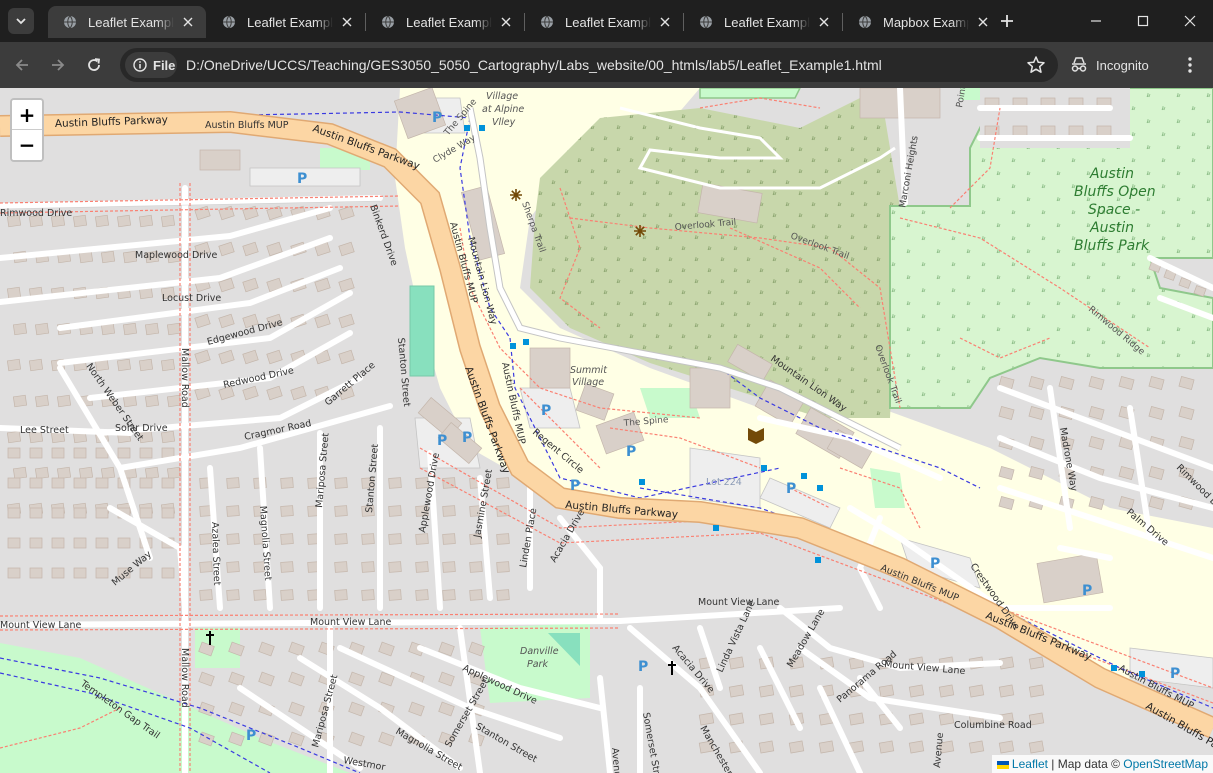 Image resolution: width=1213 pixels, height=773 pixels. I want to click on maximize-icon, so click(1143, 21).